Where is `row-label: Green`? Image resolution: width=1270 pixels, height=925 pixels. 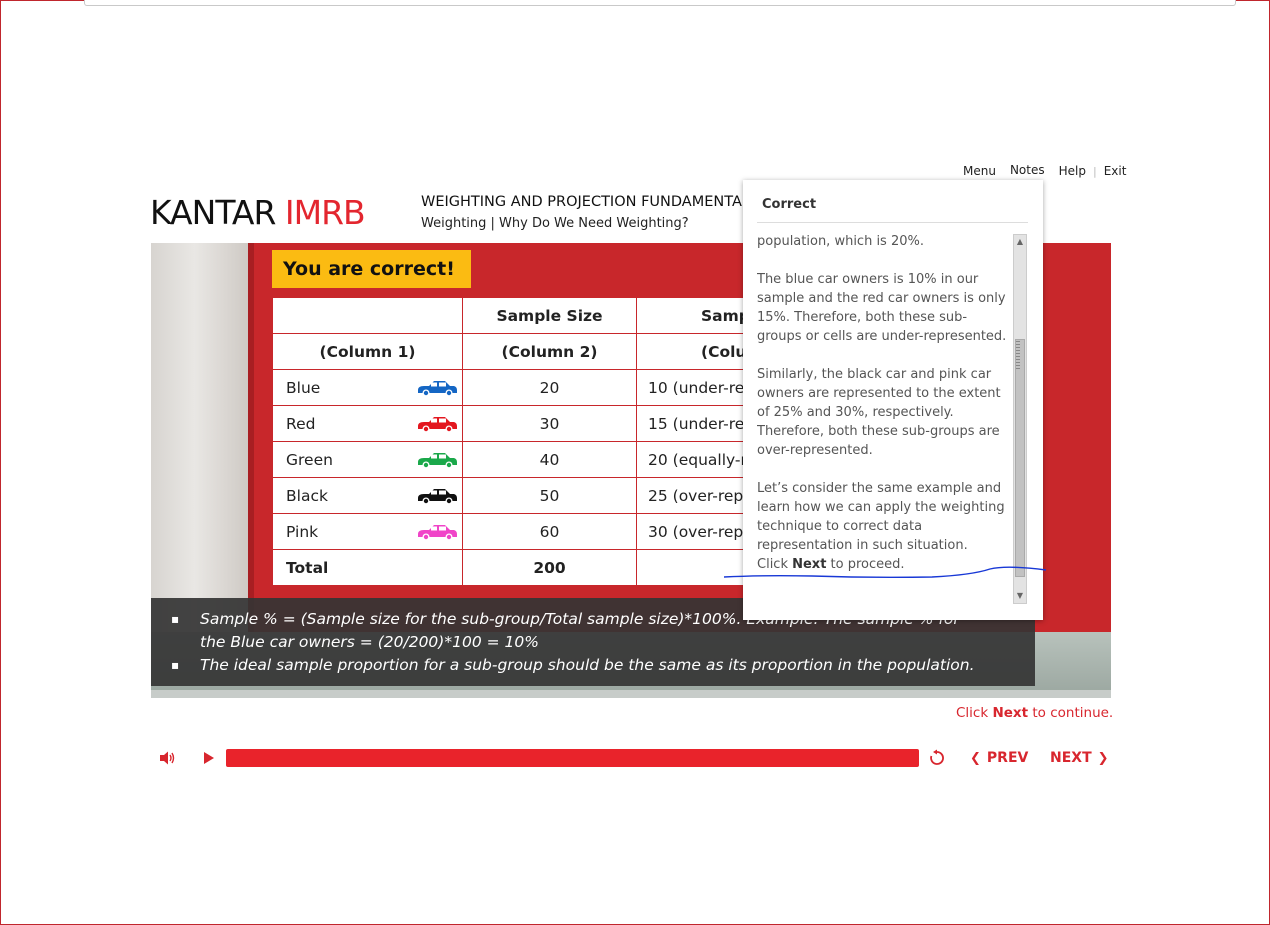 row-label: Green is located at coordinates (309, 459).